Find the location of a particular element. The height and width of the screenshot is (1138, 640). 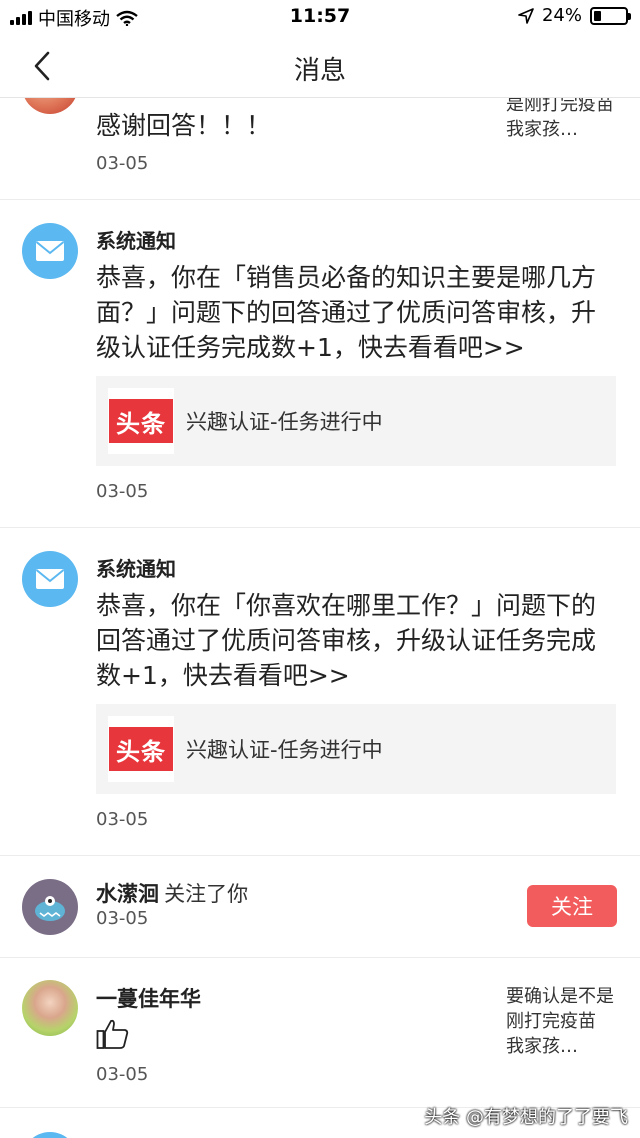

battery-fill is located at coordinates (598, 15).